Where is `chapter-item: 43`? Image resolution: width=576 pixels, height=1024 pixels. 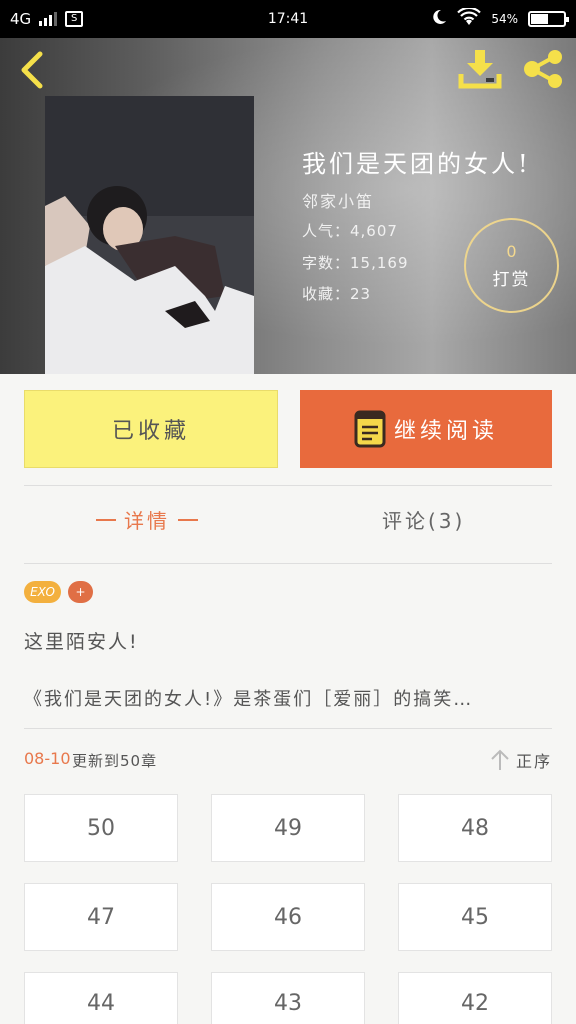 chapter-item: 43 is located at coordinates (288, 998).